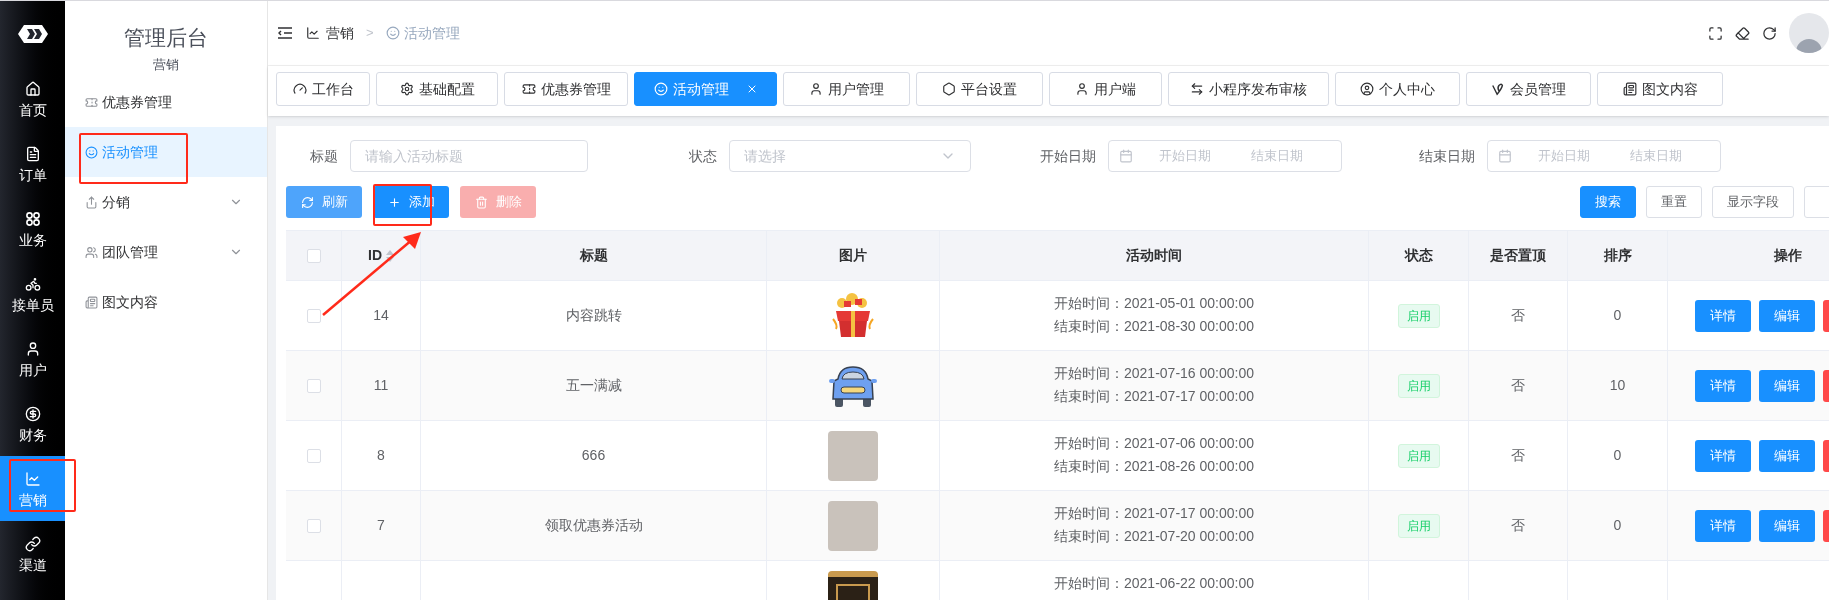 The height and width of the screenshot is (600, 1829). I want to click on swap-icon, so click(1197, 89).